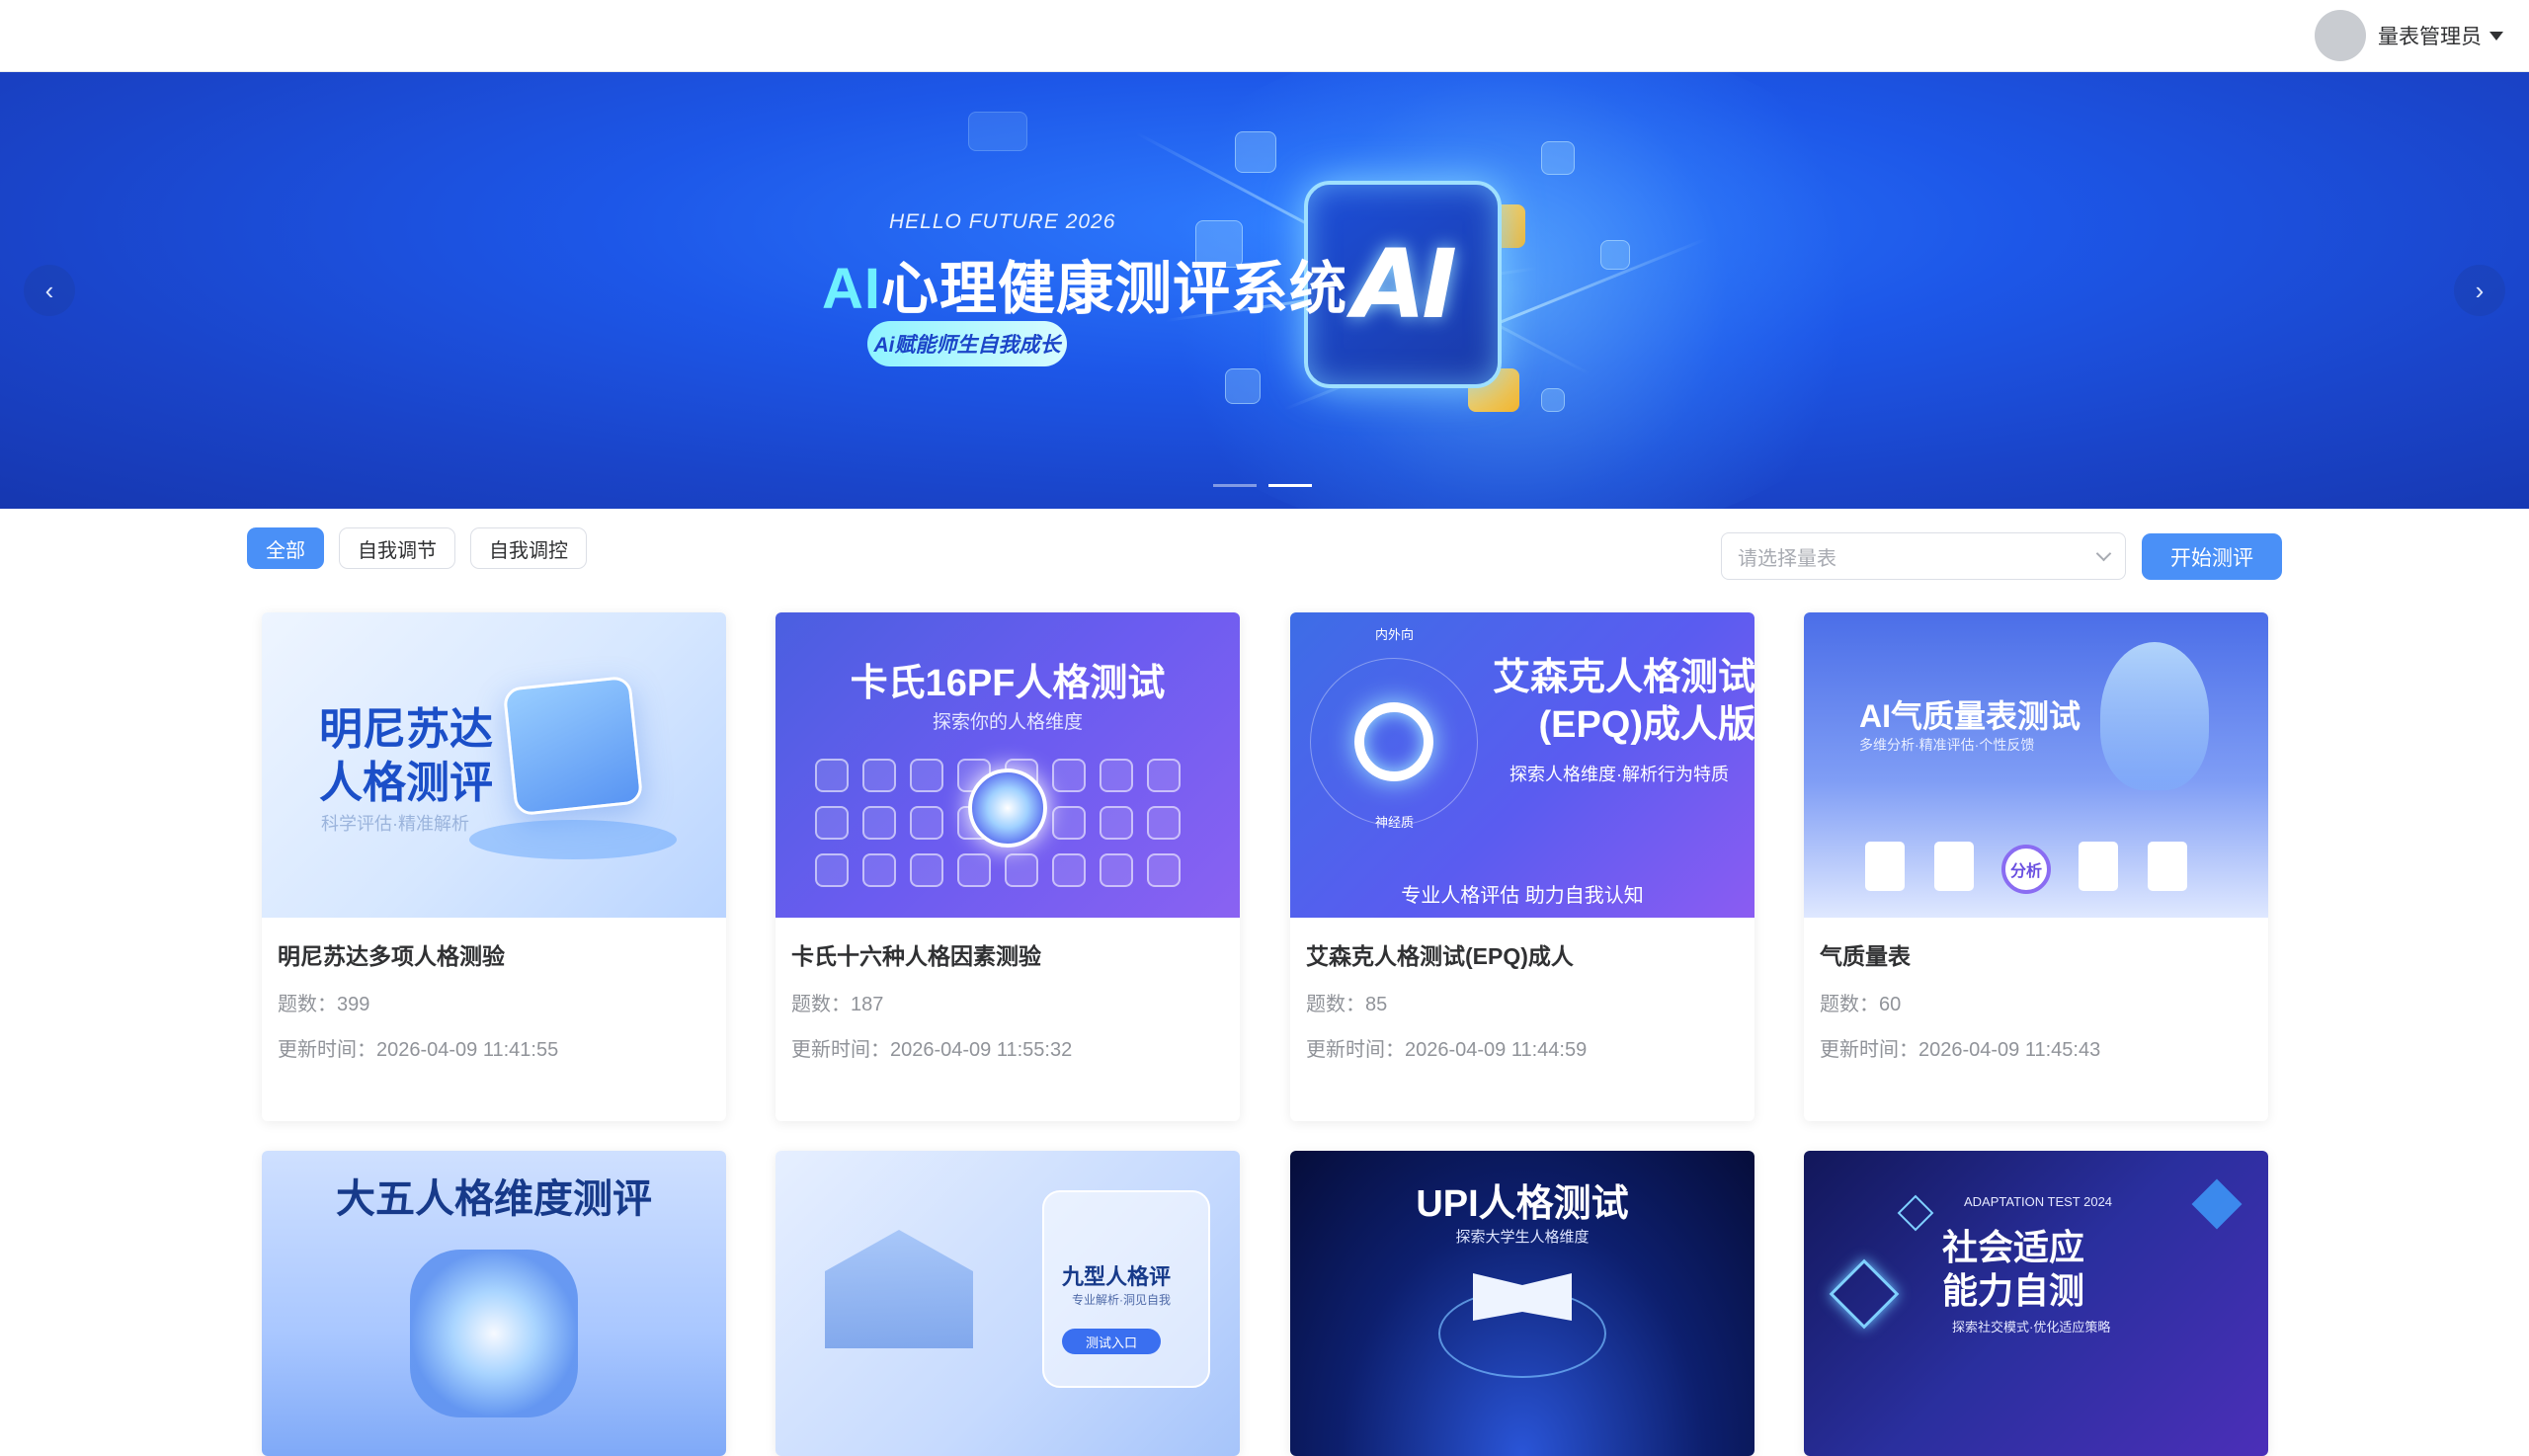 Image resolution: width=2529 pixels, height=1456 pixels. What do you see at coordinates (2036, 765) in the screenshot?
I see `card-cover-image: AI气质量表测试 多维分析·精准评估·个性反馈 分析` at bounding box center [2036, 765].